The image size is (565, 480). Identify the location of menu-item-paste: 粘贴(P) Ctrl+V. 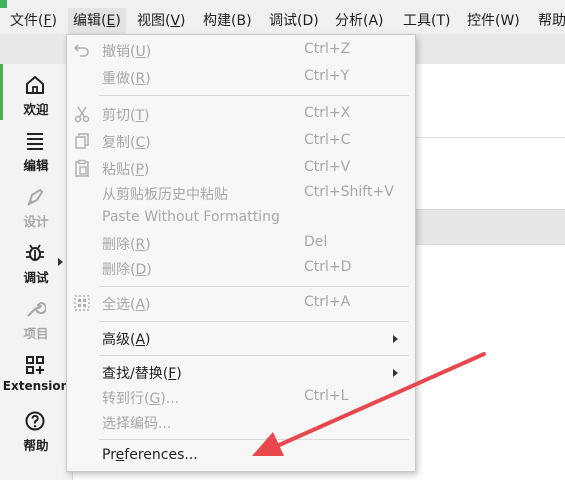
(241, 168).